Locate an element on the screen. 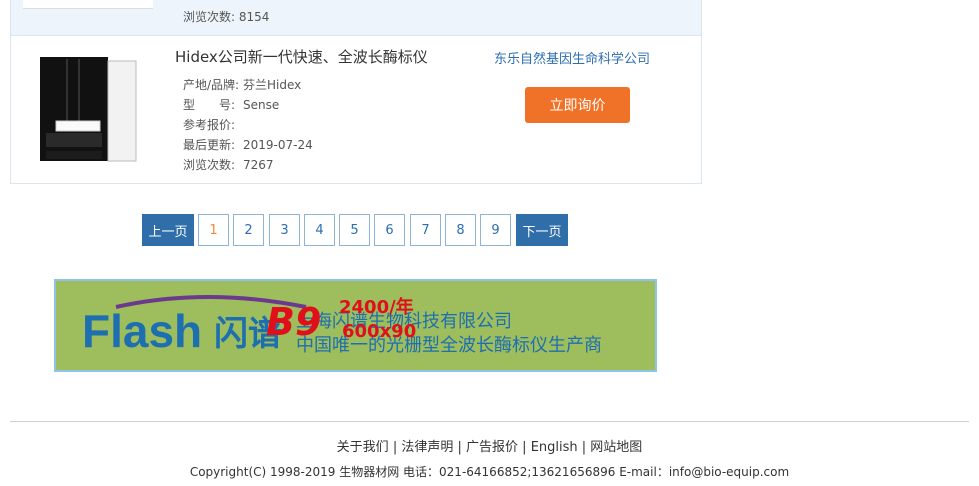 Image resolution: width=979 pixels, height=486 pixels. page-link-7: 7 is located at coordinates (425, 230).